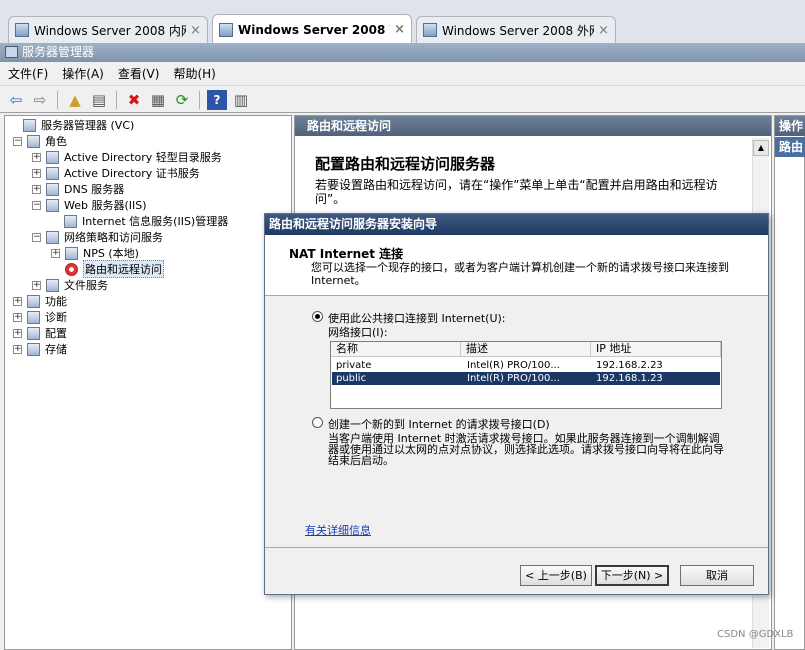 The image size is (805, 650). Describe the element at coordinates (656, 349) in the screenshot. I see `column-header-ip: IP 地址` at that location.